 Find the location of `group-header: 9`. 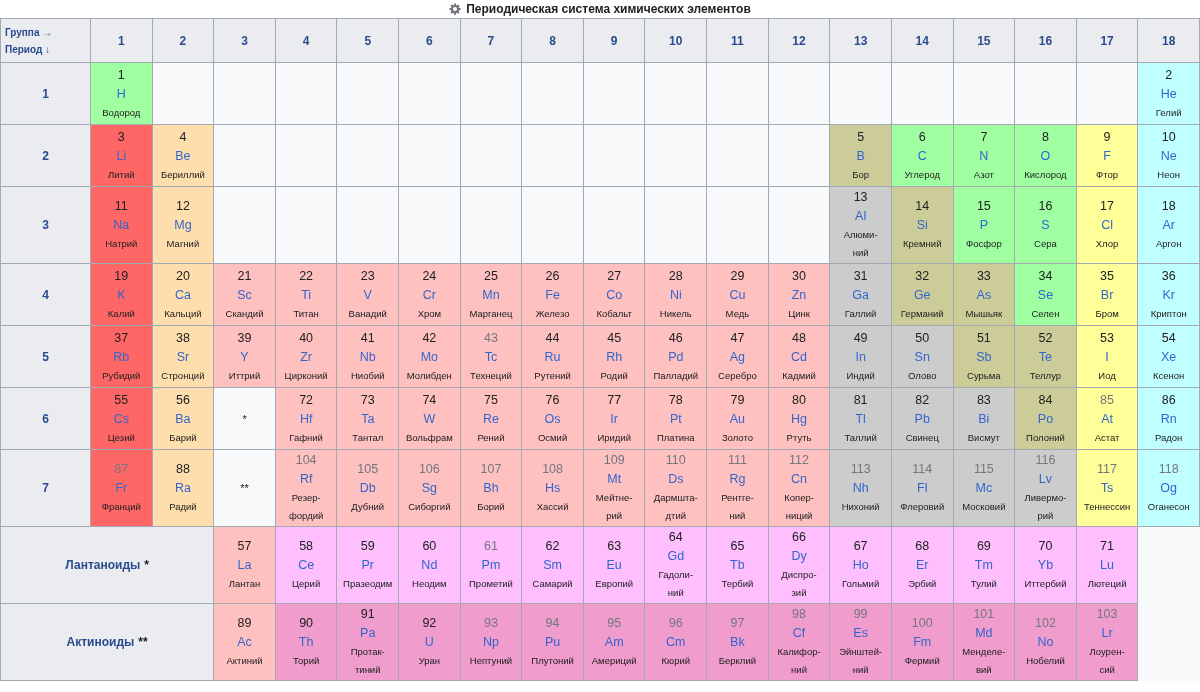

group-header: 9 is located at coordinates (614, 41).